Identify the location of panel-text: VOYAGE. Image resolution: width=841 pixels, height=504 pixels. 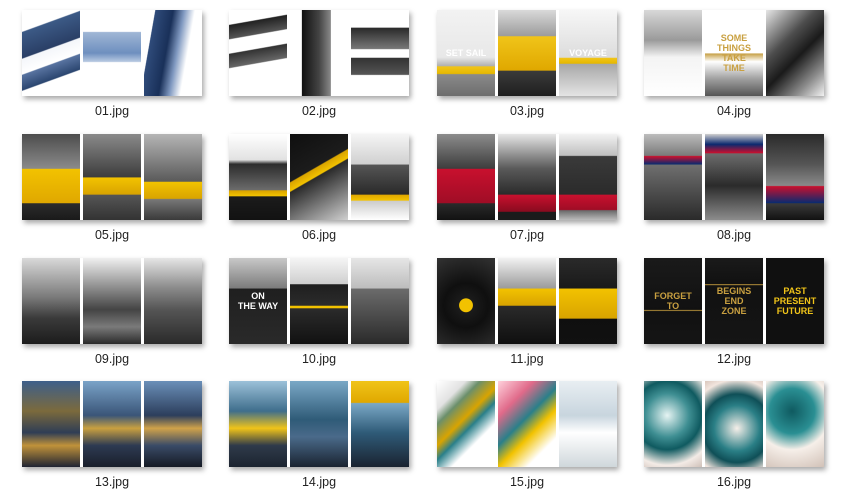
(588, 53).